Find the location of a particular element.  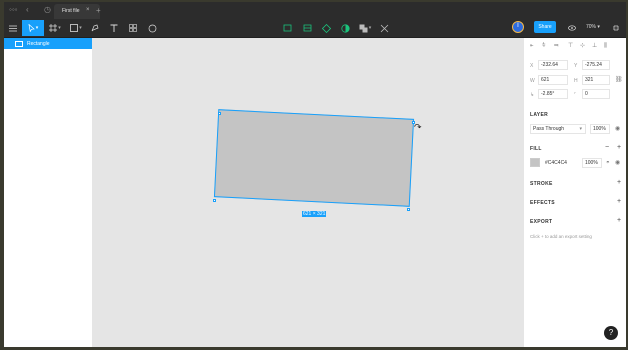

zoom-label: 70% is located at coordinates (591, 27).